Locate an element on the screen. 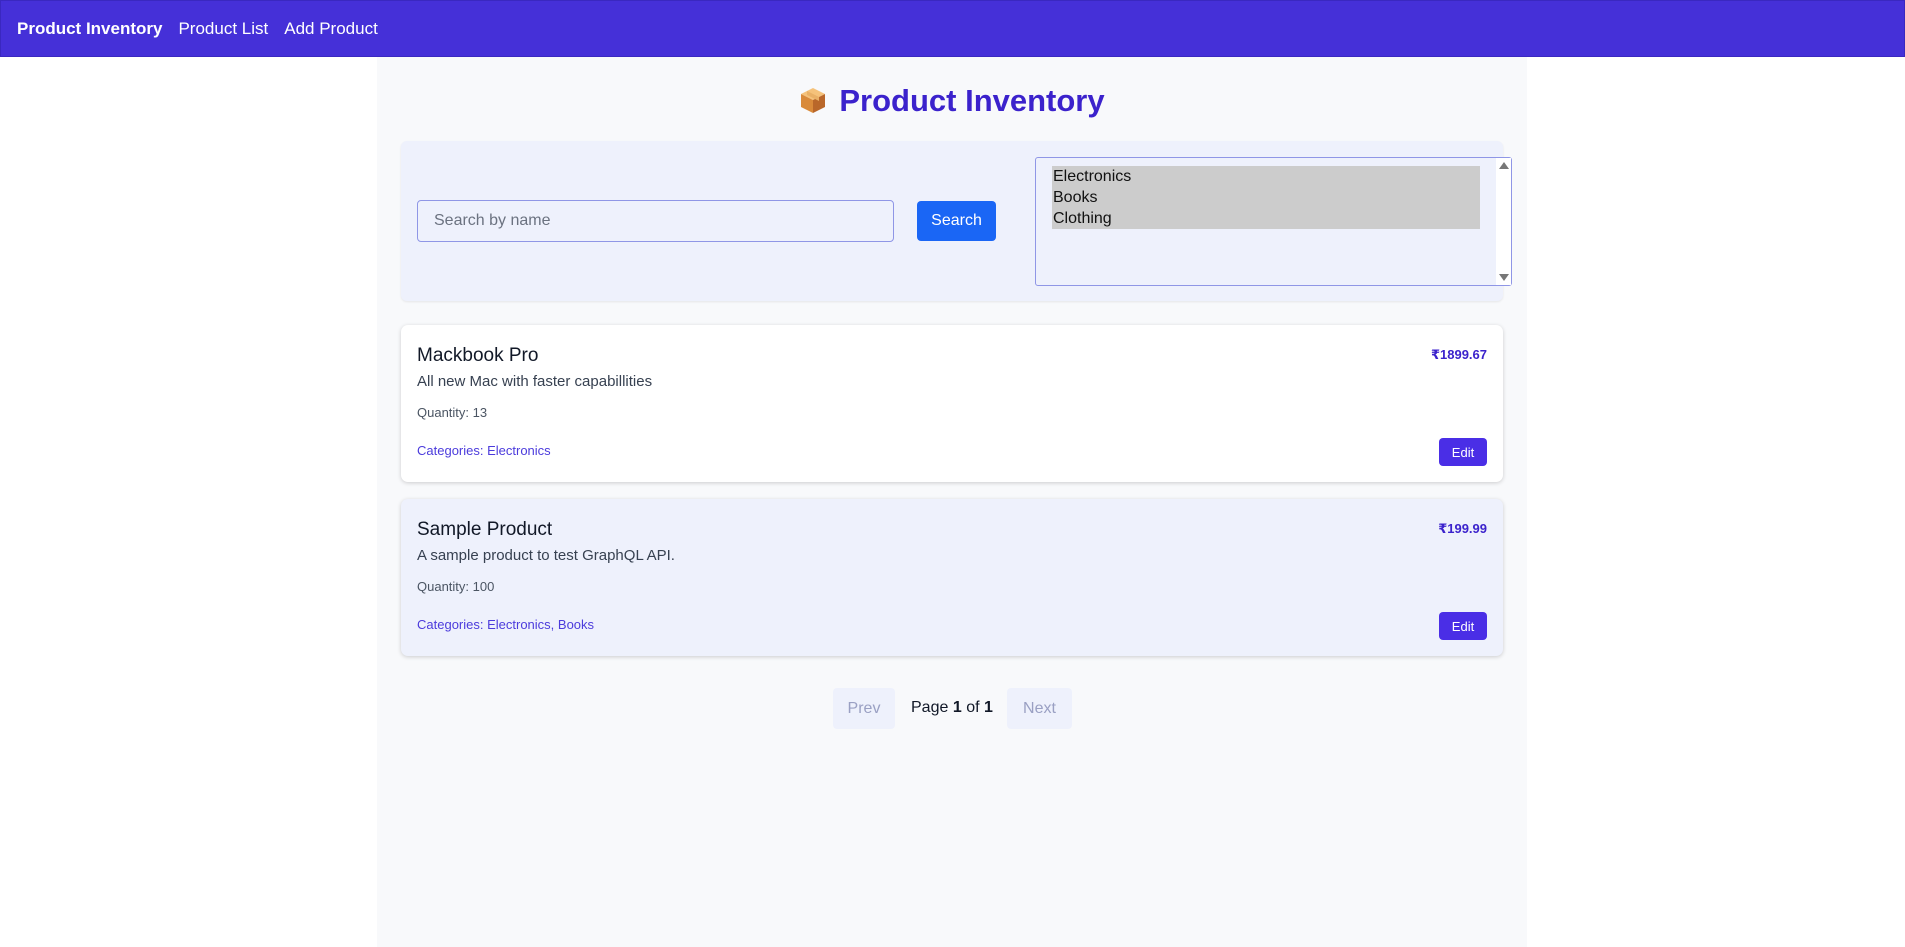 The image size is (1905, 947). category-option-clothing: Clothing is located at coordinates (1266, 218).